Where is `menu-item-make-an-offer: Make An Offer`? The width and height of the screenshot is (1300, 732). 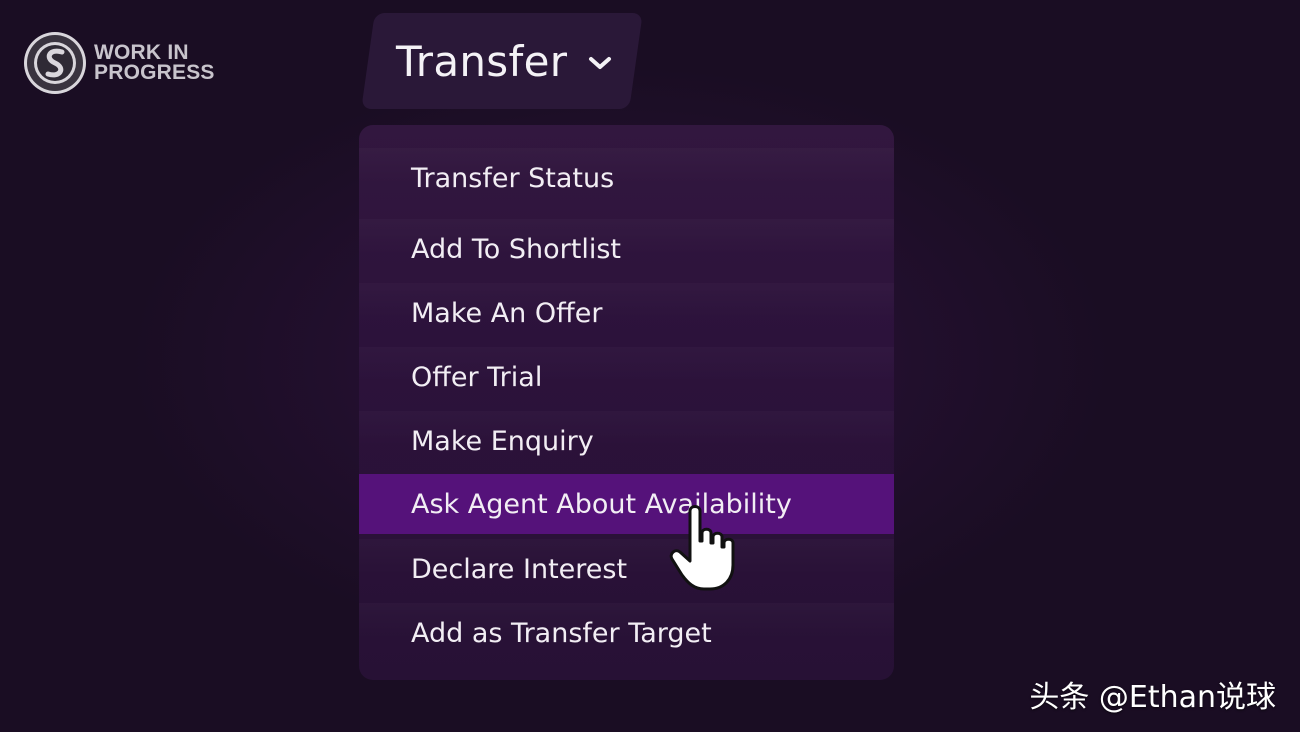 menu-item-make-an-offer: Make An Offer is located at coordinates (626, 313).